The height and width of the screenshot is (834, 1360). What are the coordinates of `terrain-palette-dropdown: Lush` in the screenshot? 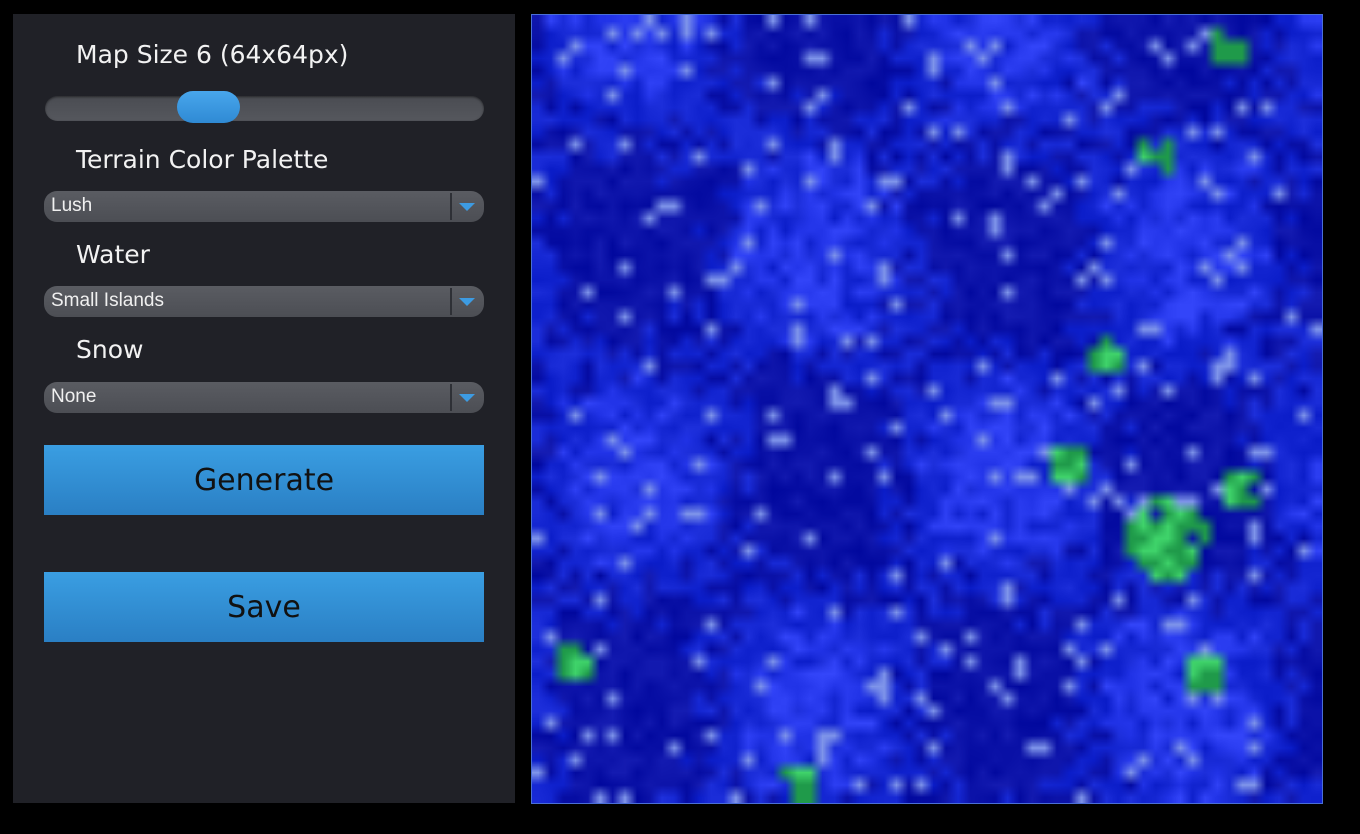 It's located at (264, 206).